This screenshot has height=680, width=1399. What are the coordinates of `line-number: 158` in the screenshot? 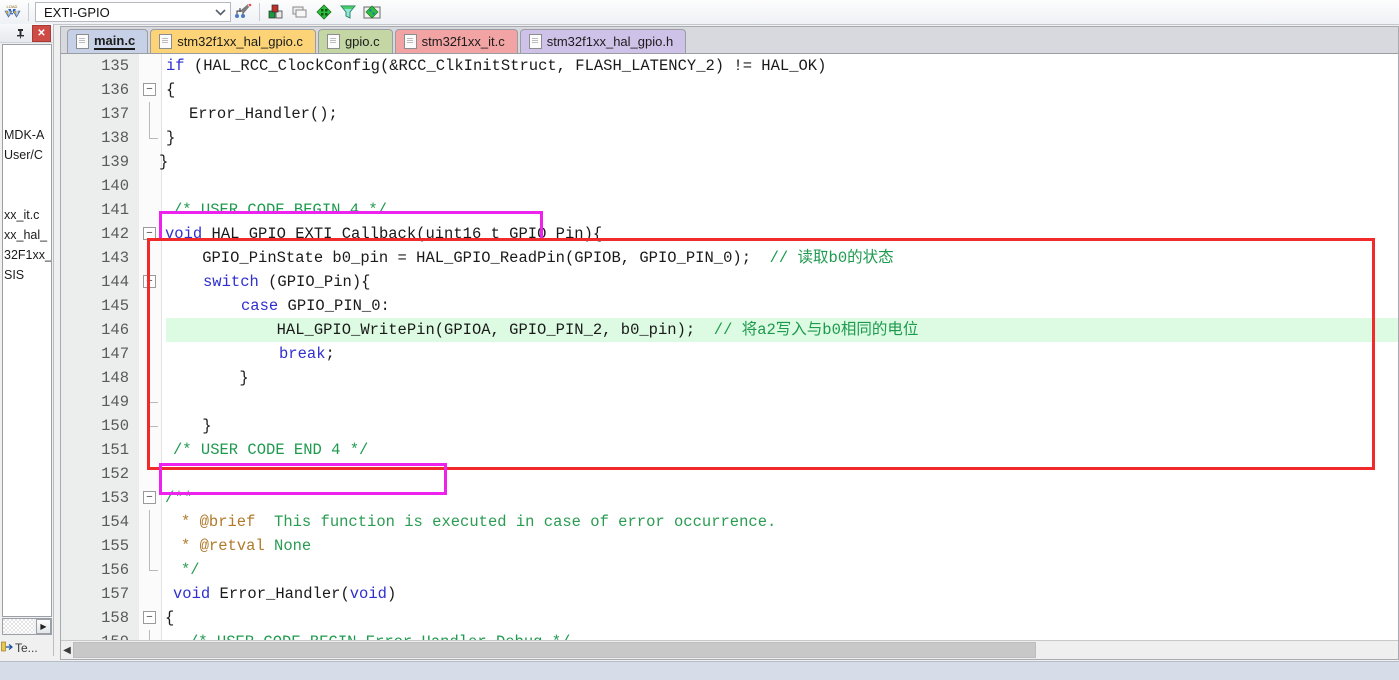 It's located at (115, 618).